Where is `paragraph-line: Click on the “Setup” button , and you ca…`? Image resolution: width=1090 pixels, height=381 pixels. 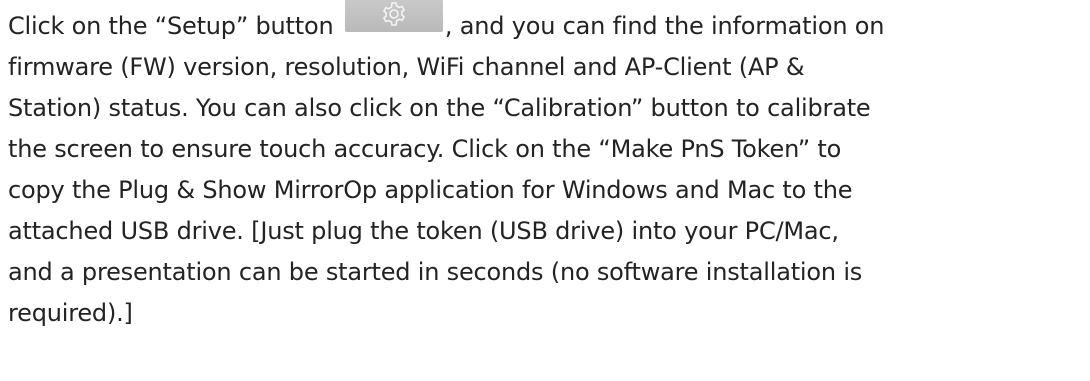
paragraph-line: Click on the “Setup” button , and you ca… is located at coordinates (547, 23).